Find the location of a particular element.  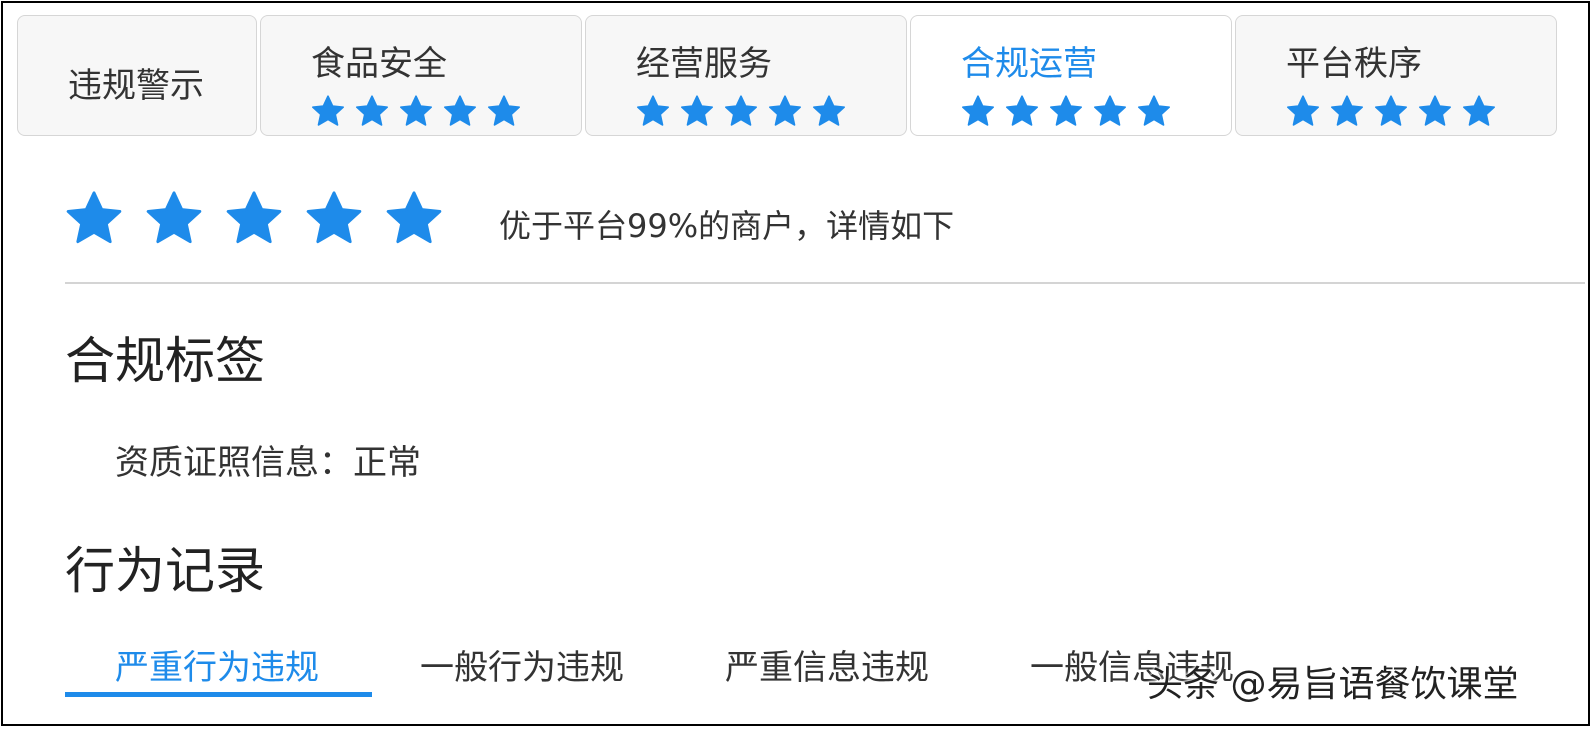

overall-rating-stars is located at coordinates (254, 218).